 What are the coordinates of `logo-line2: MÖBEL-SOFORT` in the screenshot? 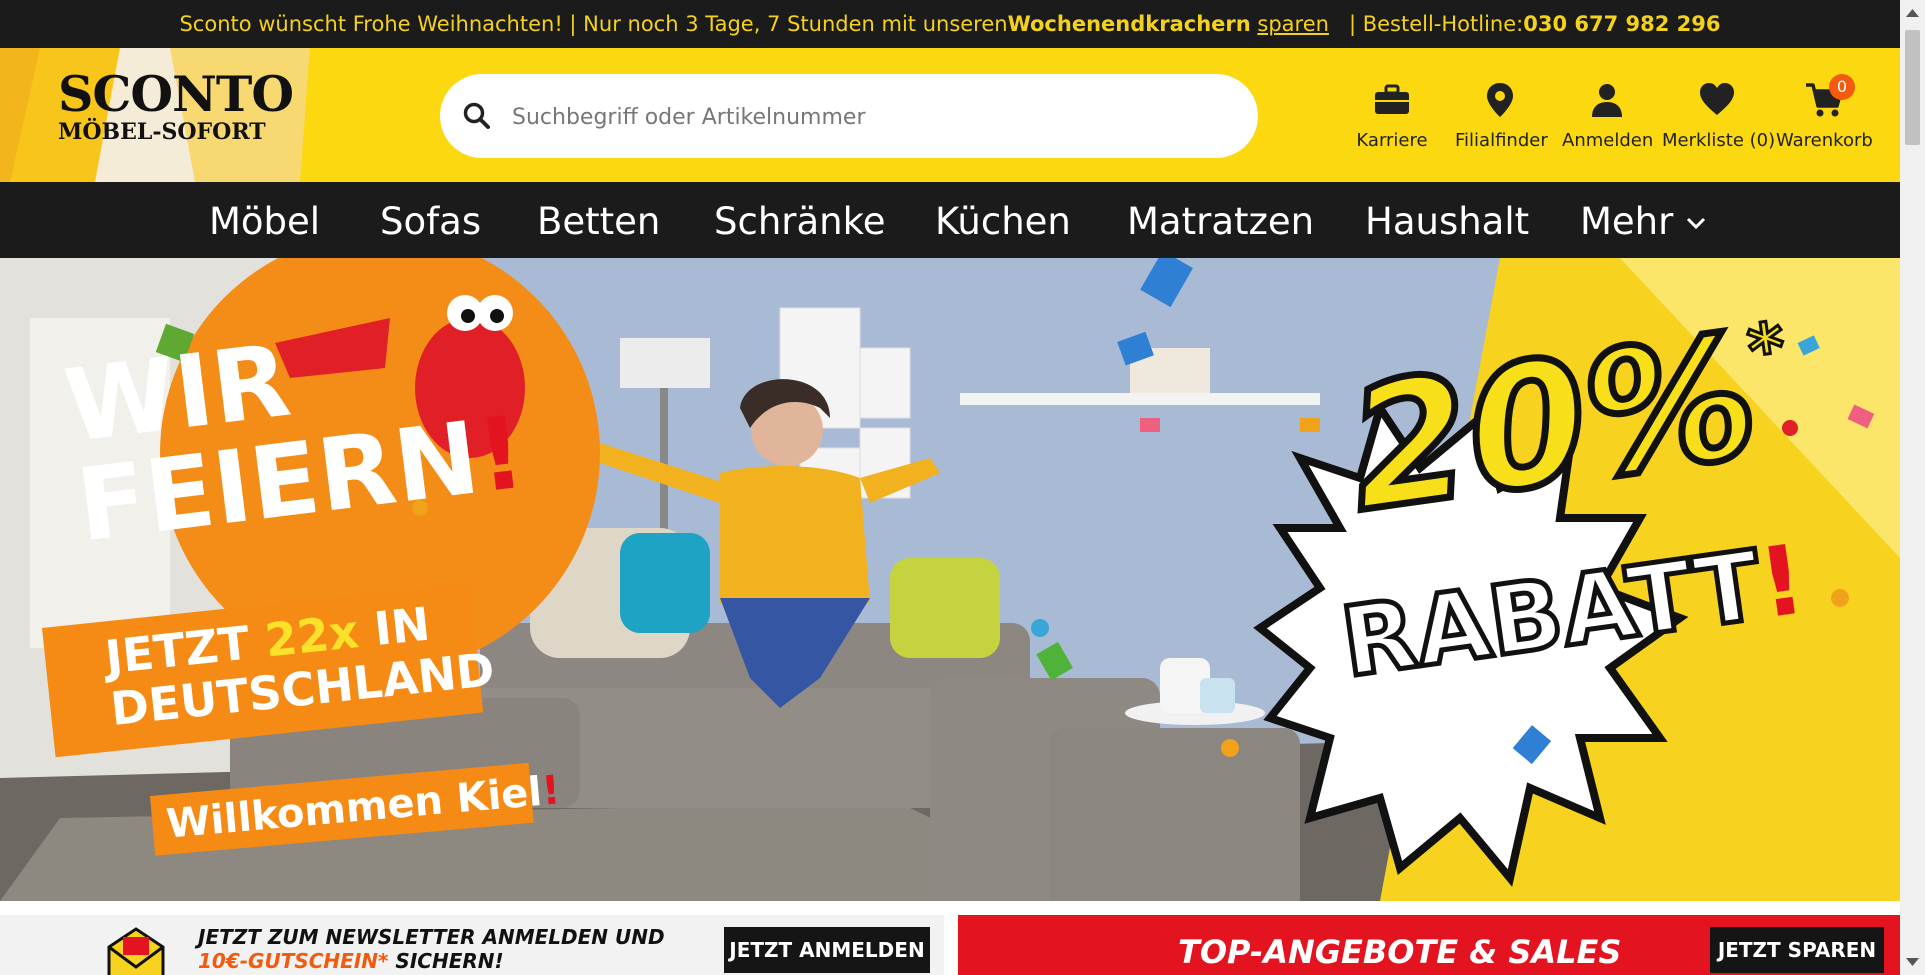 It's located at (162, 132).